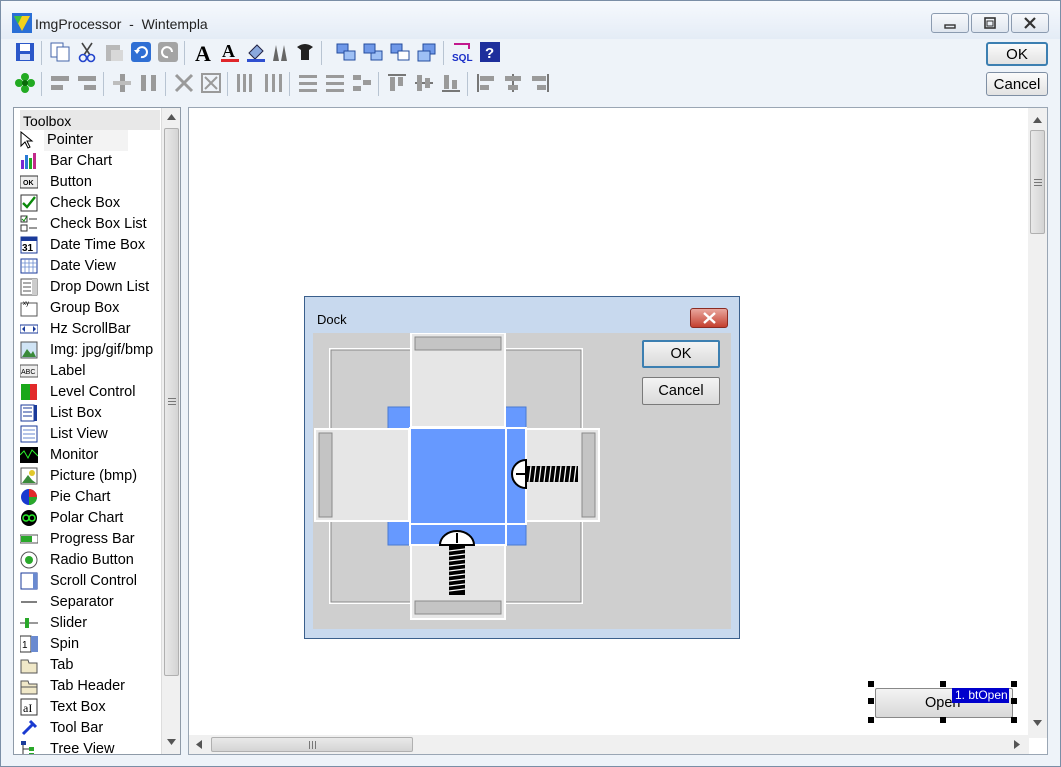  Describe the element at coordinates (540, 83) in the screenshot. I see `align-right-icon` at that location.